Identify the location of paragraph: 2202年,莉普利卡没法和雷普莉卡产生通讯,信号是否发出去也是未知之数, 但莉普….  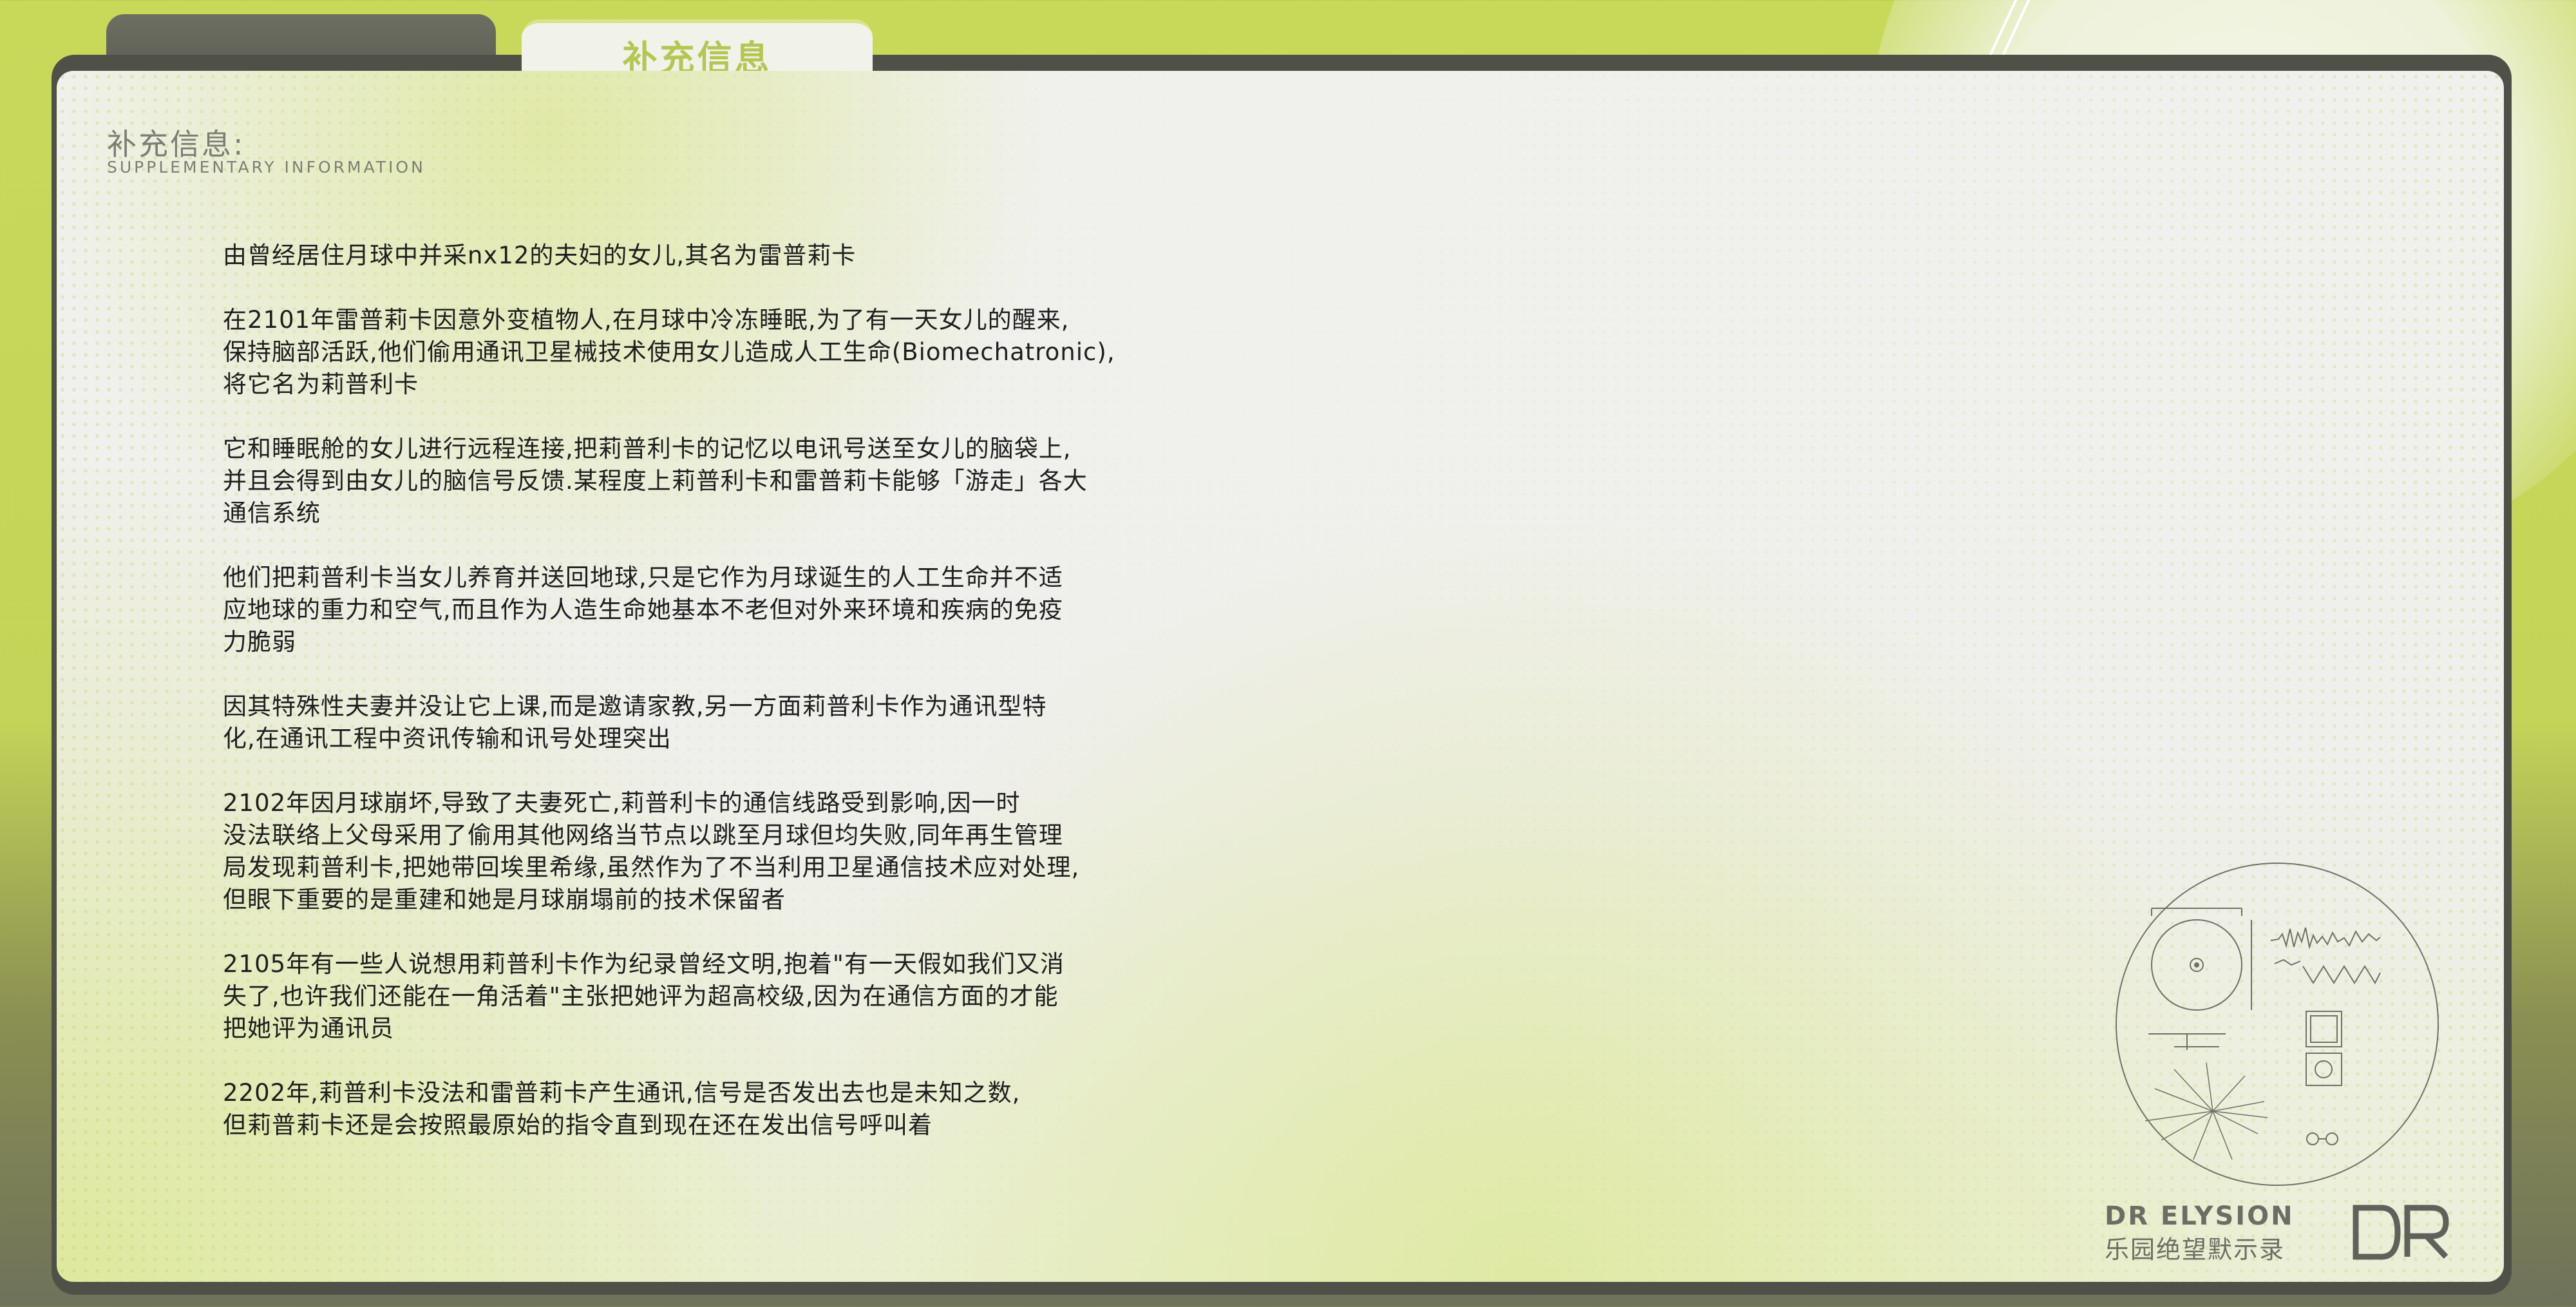
(622, 1109).